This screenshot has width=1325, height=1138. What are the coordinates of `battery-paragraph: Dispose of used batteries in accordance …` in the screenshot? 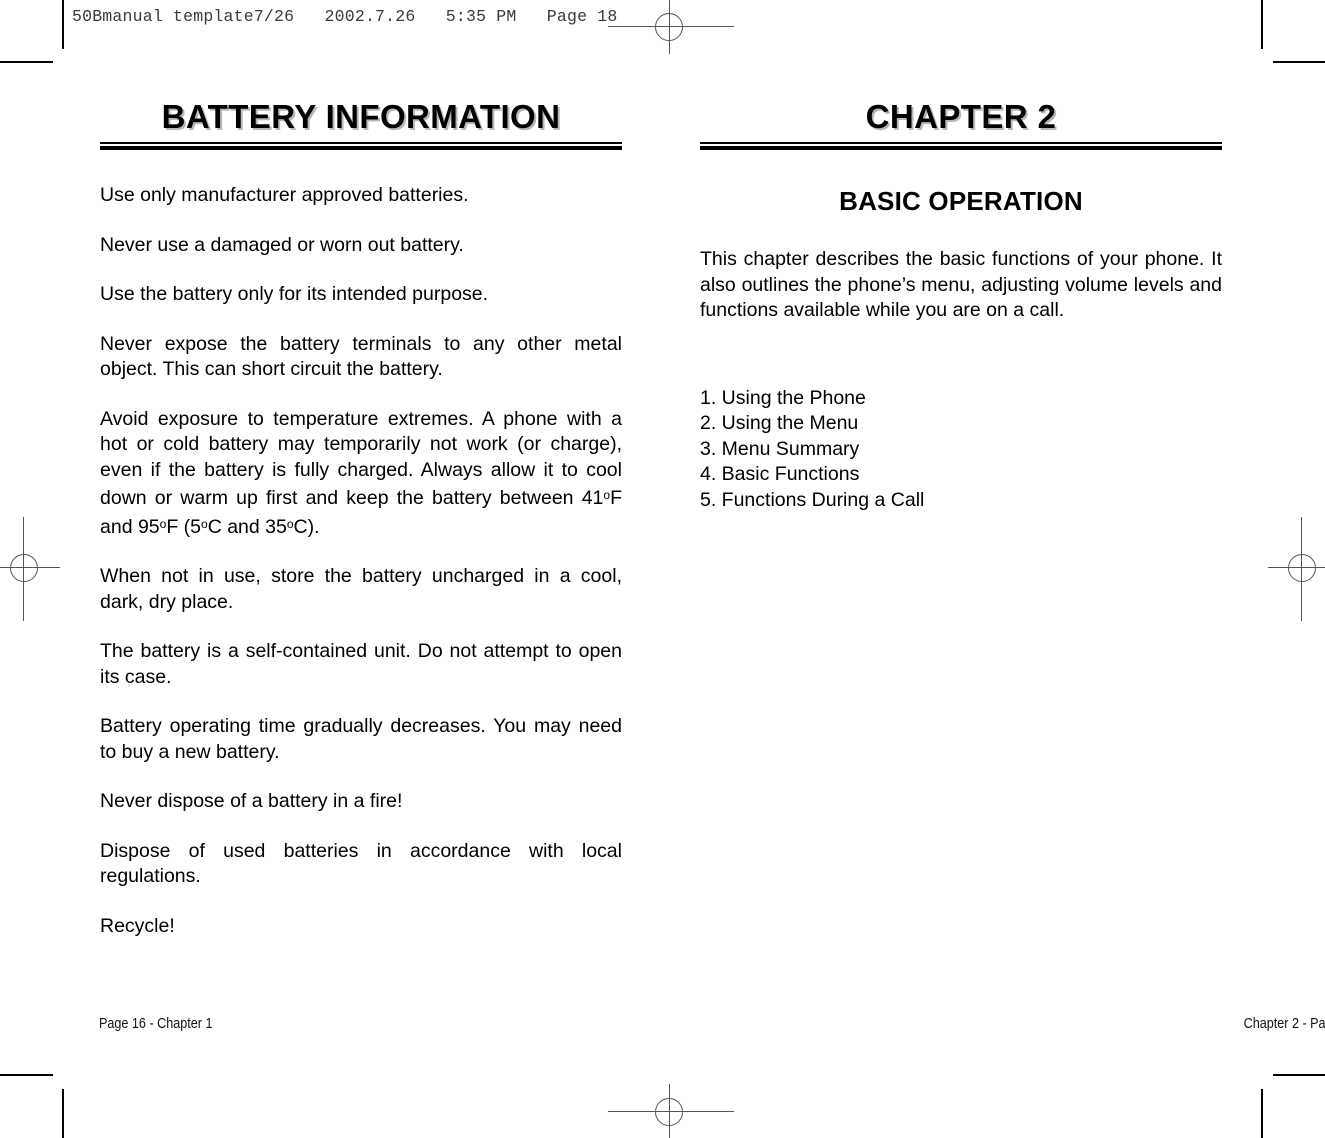 It's located at (361, 863).